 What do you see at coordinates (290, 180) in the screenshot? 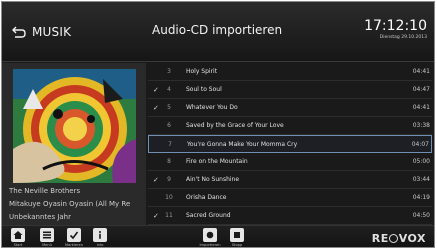
I see `track-row: ✓ 9 Ain't No Sunshine 03:44` at bounding box center [290, 180].